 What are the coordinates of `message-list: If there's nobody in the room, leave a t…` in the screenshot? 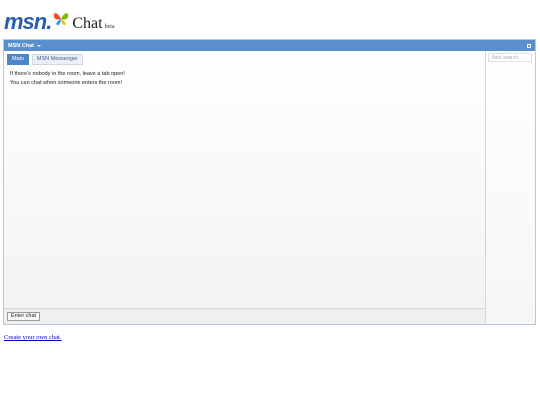 It's located at (67, 78).